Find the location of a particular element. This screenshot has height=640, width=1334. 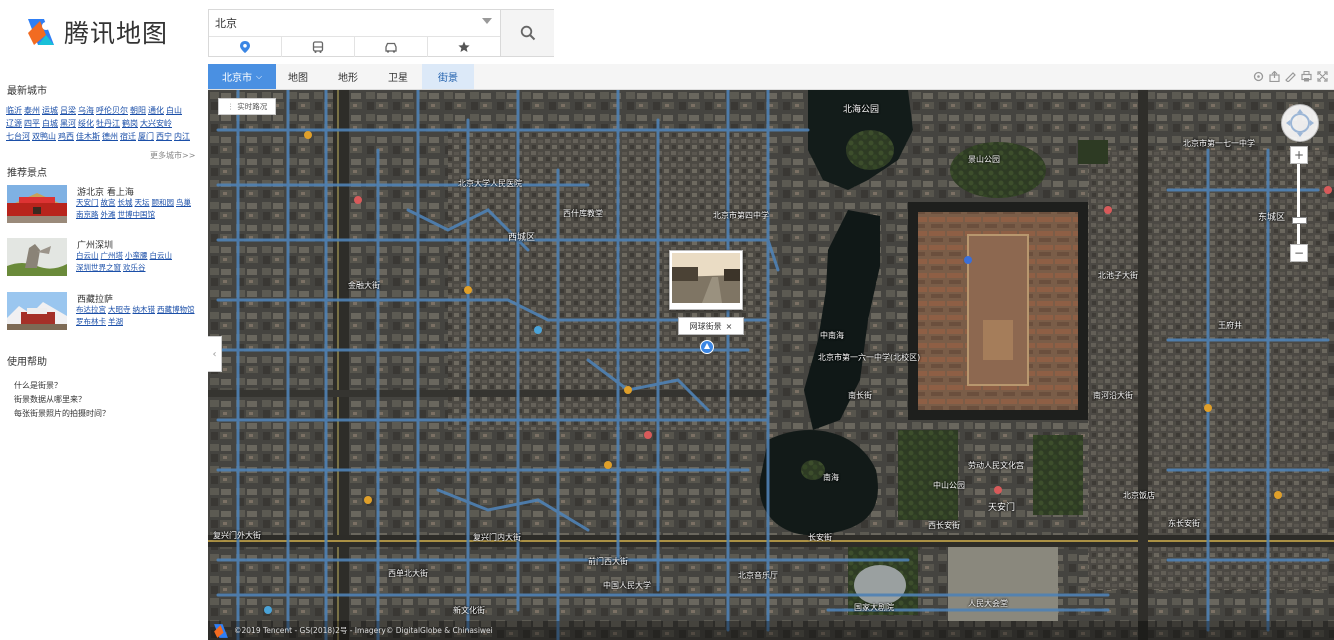

tiananmen-thumbnail is located at coordinates (37, 204).